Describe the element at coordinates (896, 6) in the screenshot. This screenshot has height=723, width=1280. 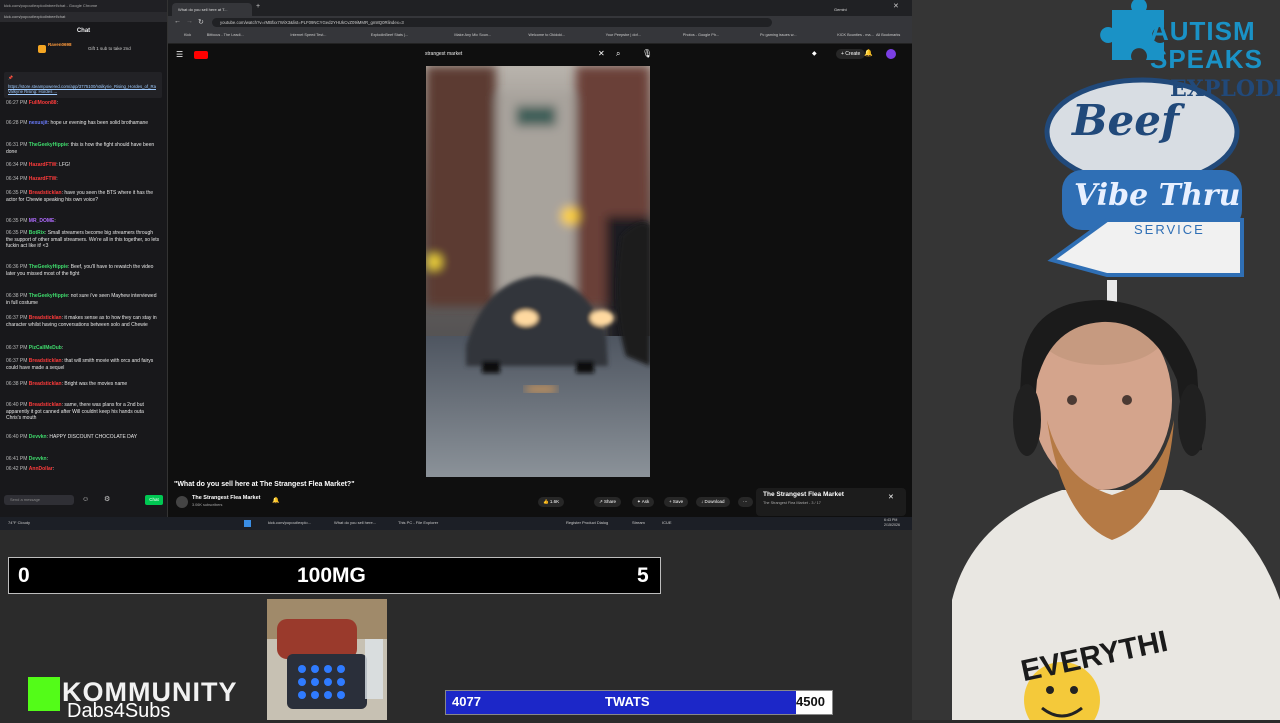
I see `close-window-icon: ✕` at that location.